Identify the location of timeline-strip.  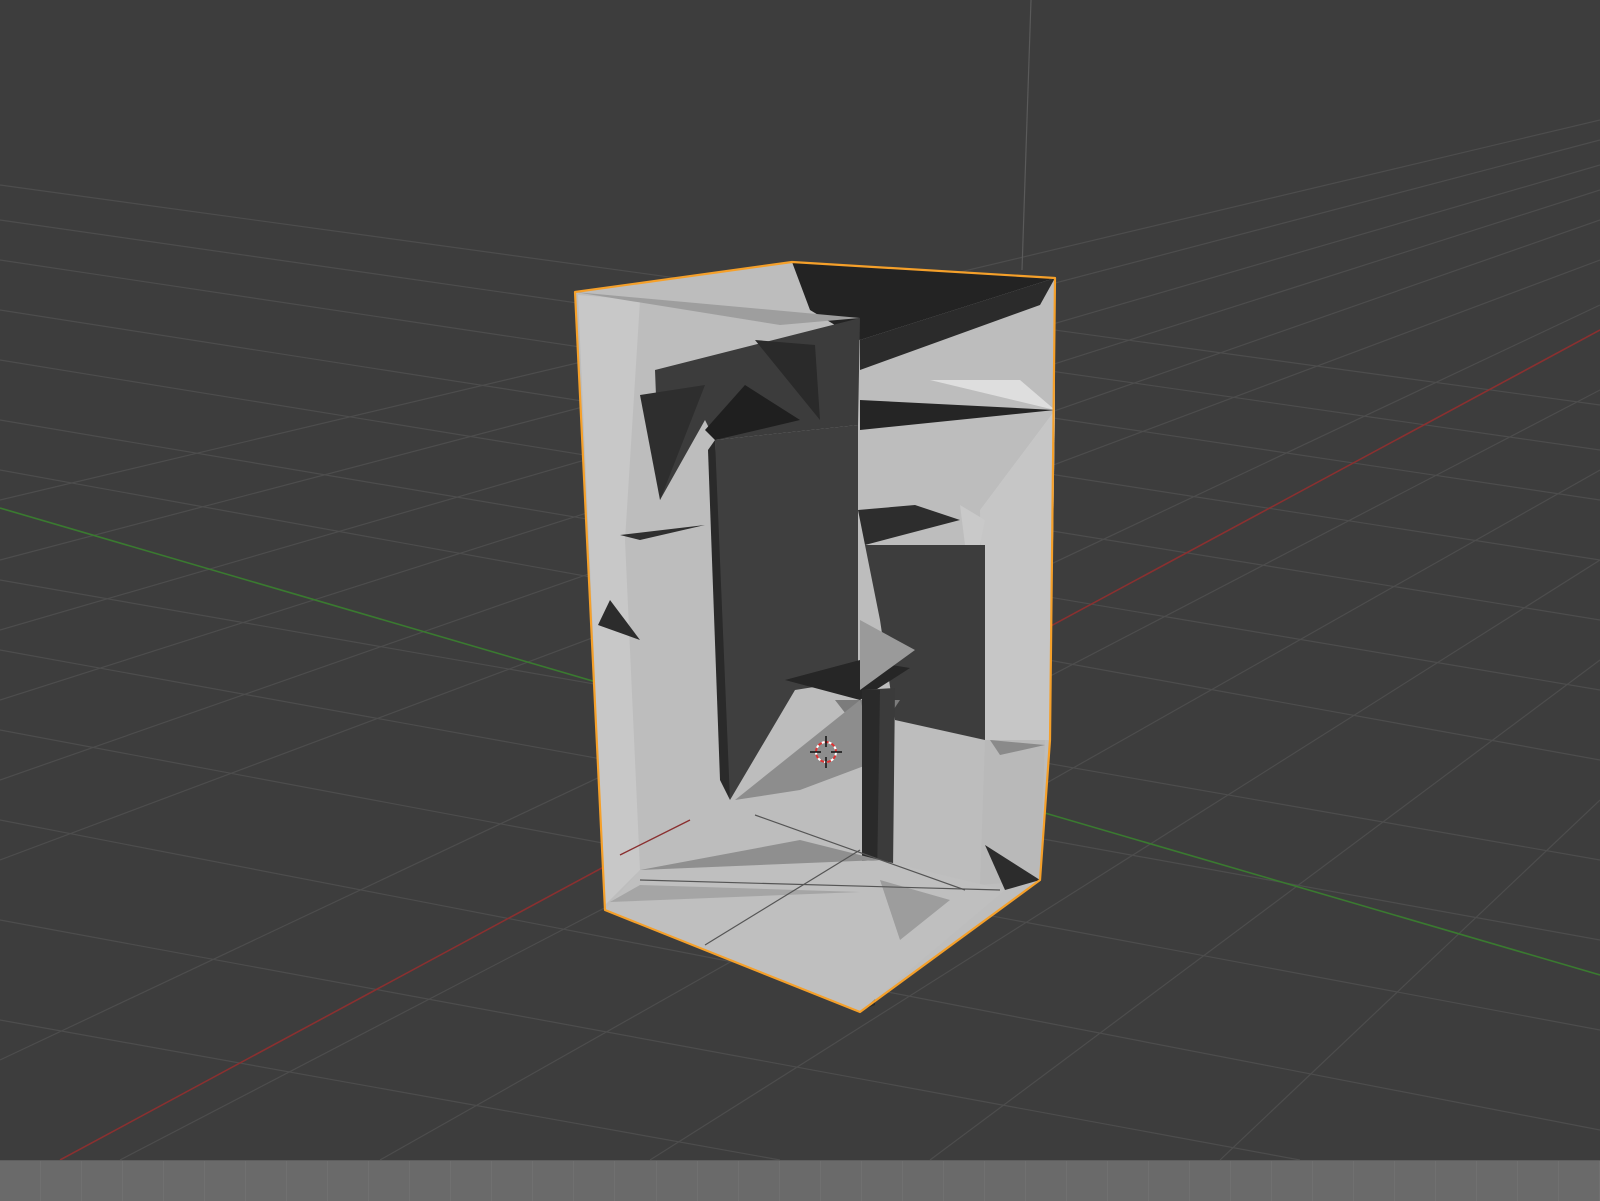
(800, 1180).